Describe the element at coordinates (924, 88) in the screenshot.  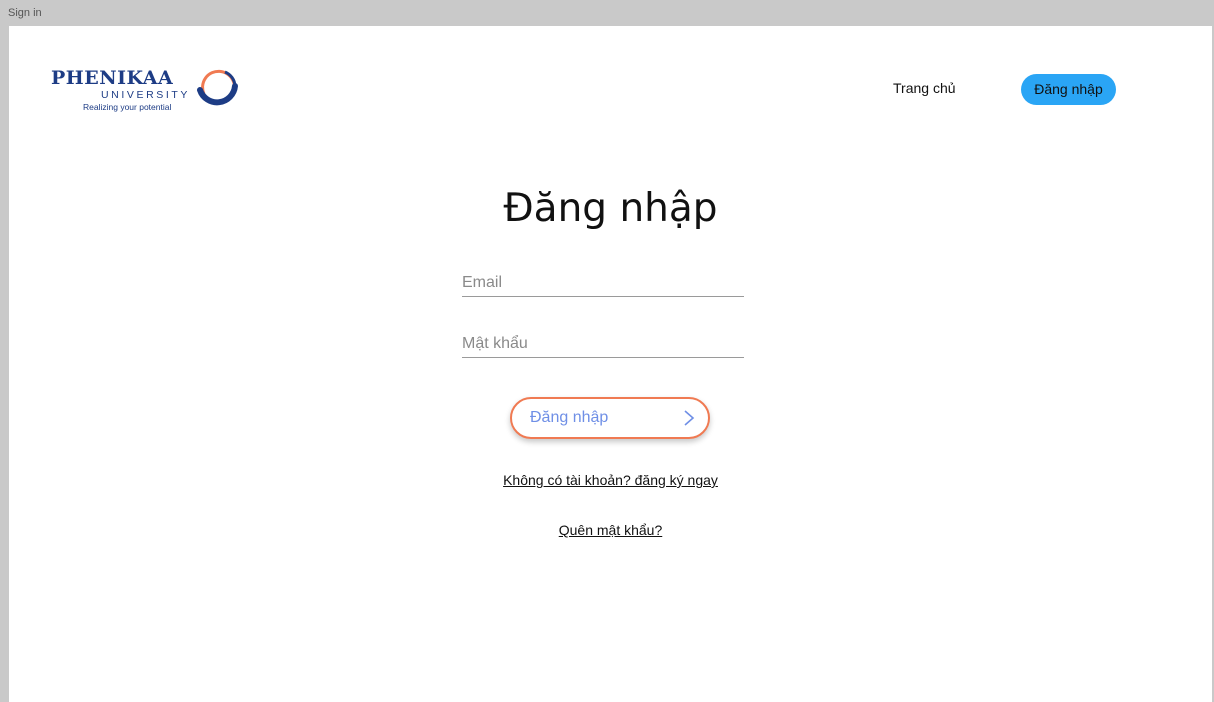
I see `nav-home-link: Trang chủ` at that location.